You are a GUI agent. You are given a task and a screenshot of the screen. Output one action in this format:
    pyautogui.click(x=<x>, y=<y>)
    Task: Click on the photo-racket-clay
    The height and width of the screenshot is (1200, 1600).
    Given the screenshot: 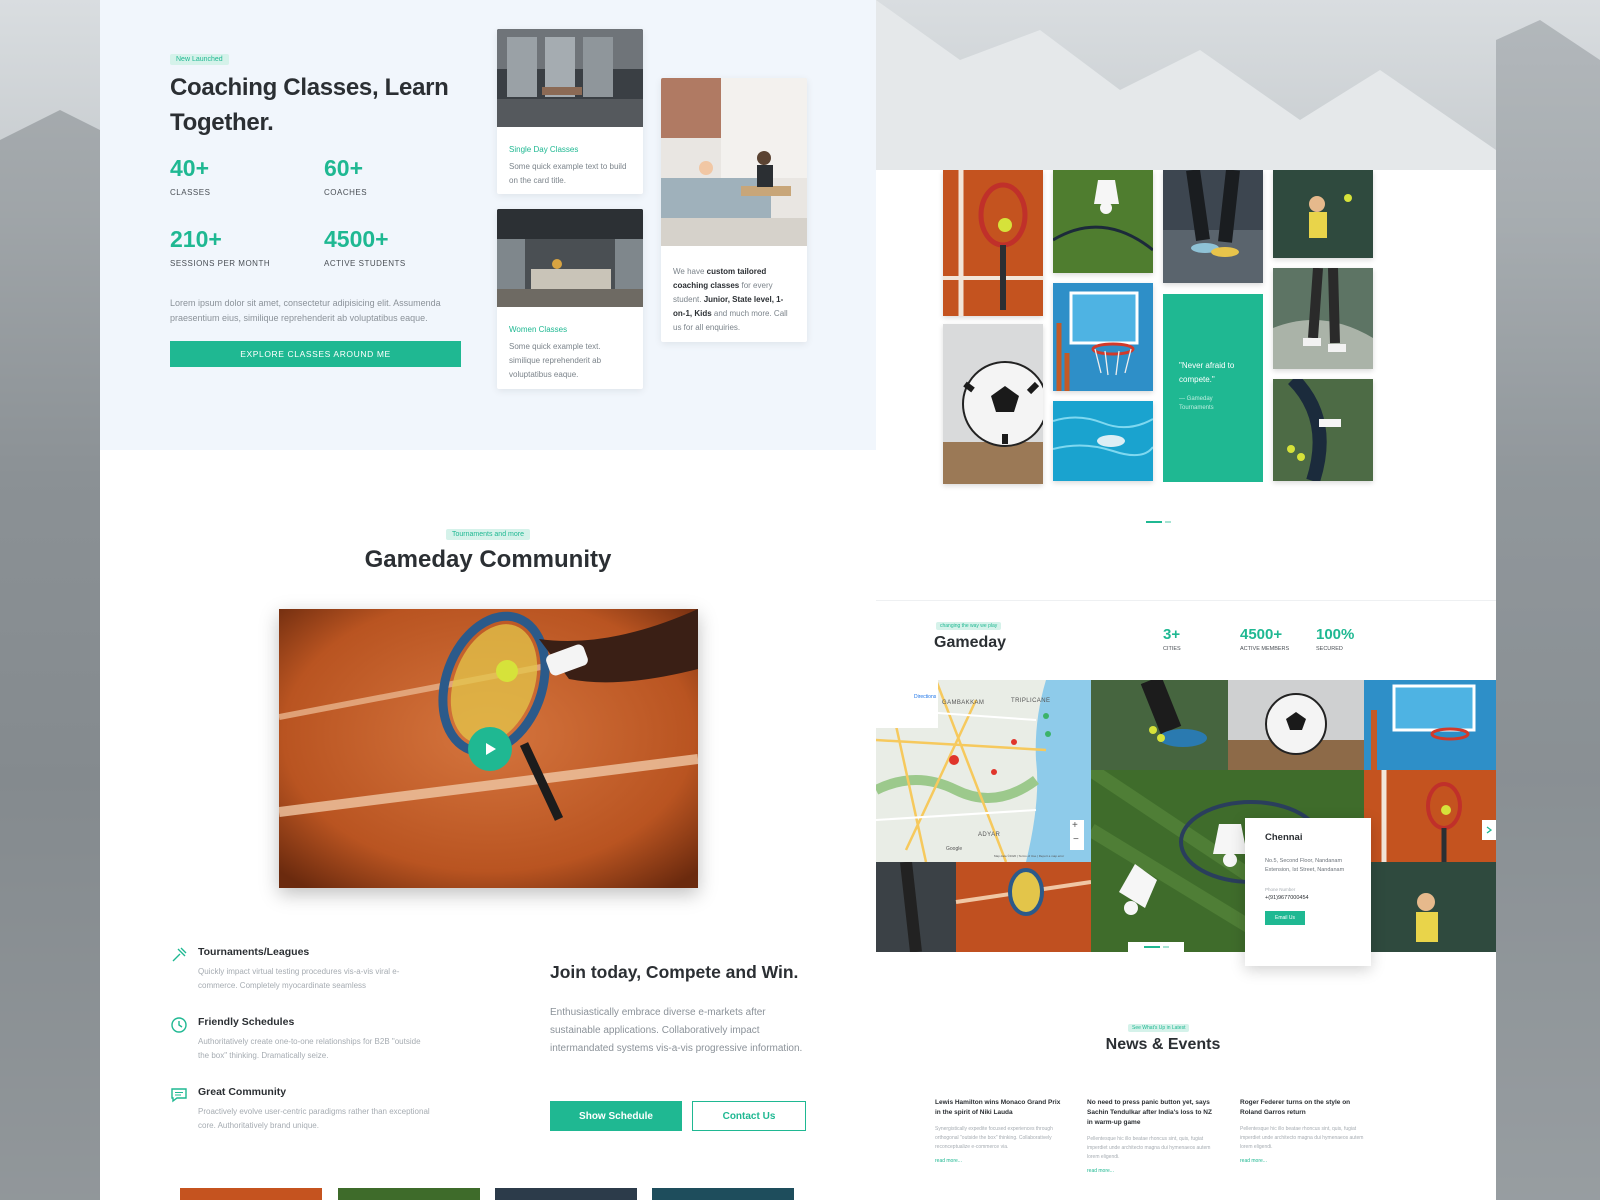 What is the action you would take?
    pyautogui.click(x=1430, y=816)
    